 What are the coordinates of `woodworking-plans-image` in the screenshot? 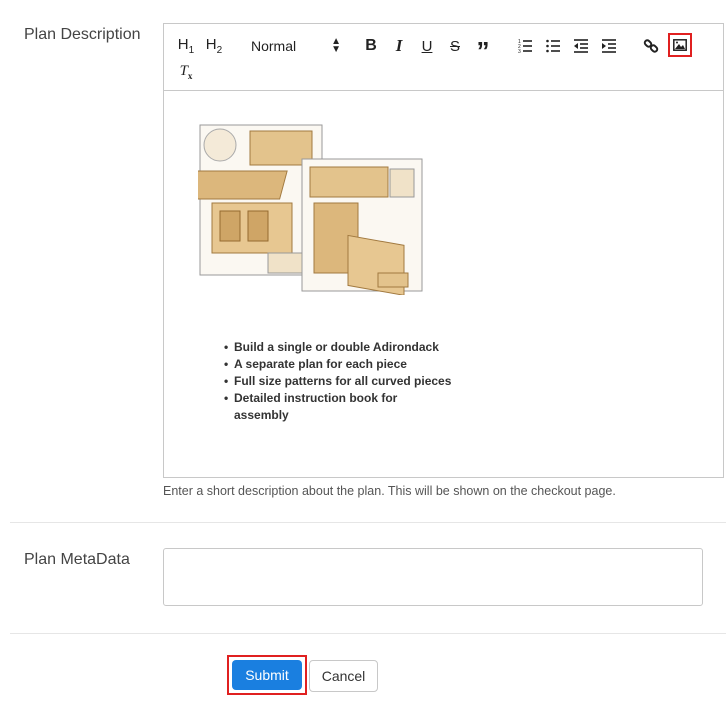 It's located at (310, 209).